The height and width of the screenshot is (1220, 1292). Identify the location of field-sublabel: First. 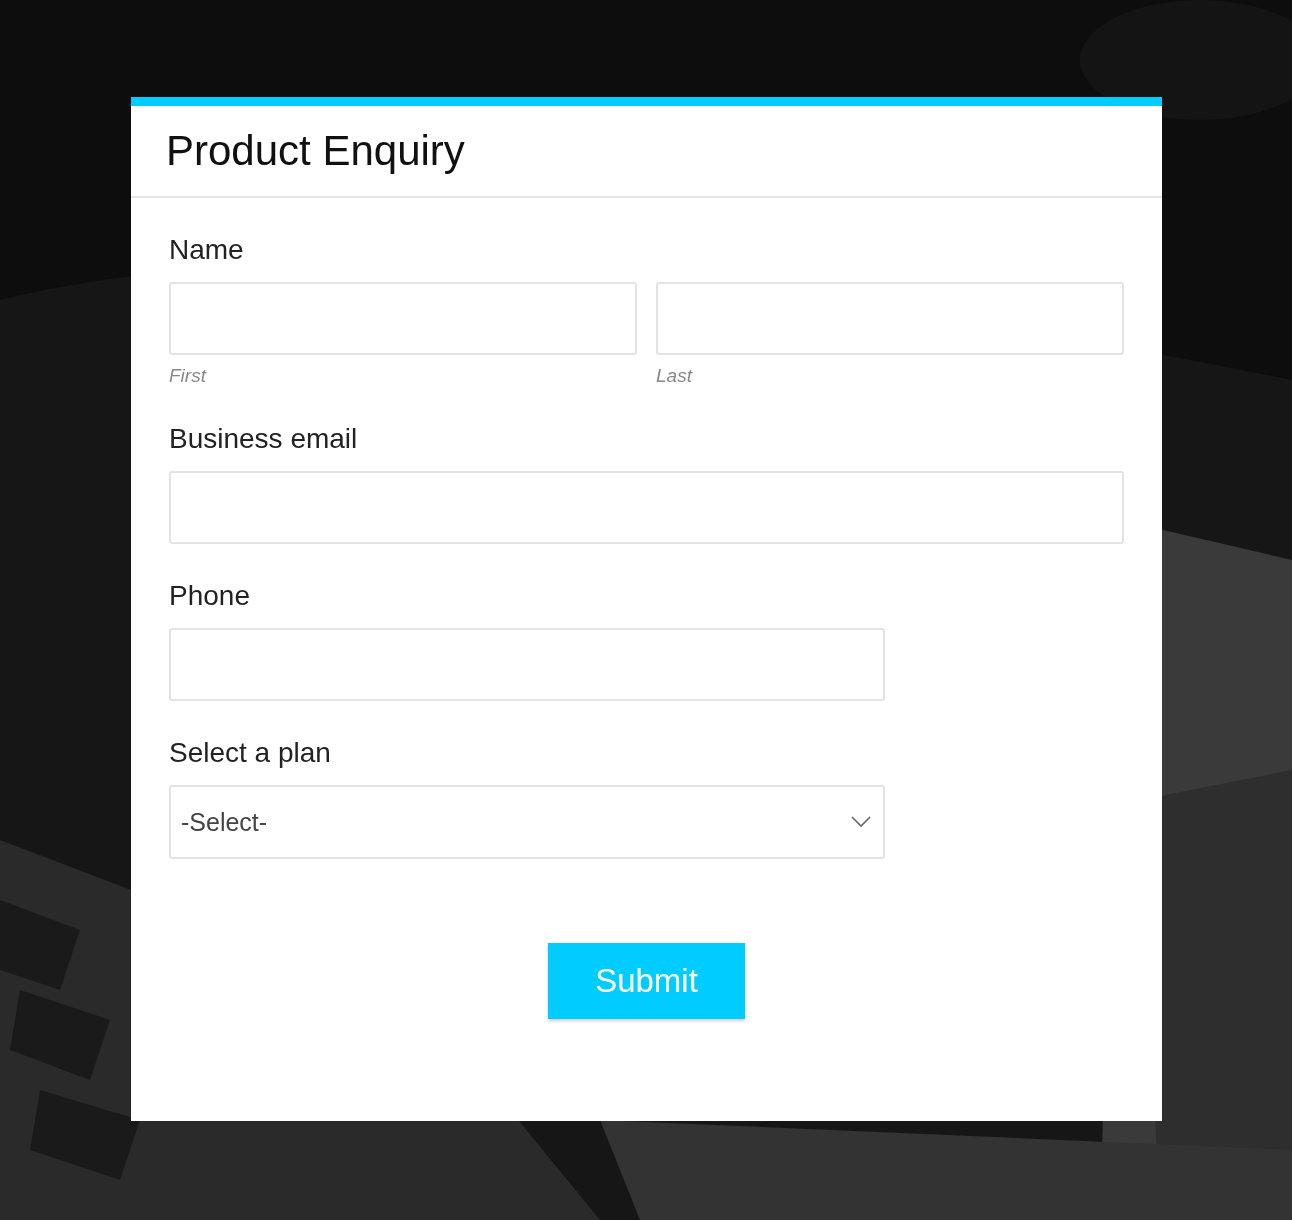
(188, 376).